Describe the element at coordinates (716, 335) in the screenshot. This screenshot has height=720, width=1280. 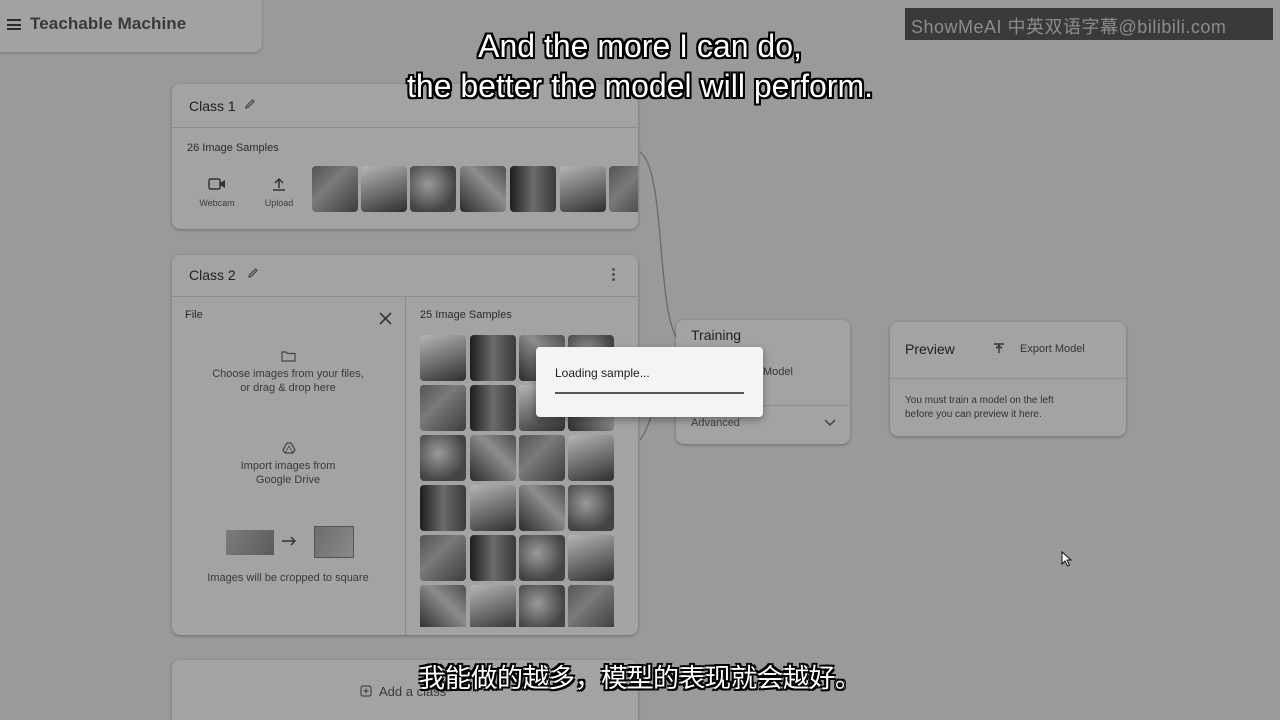
I see `training-title: Training` at that location.